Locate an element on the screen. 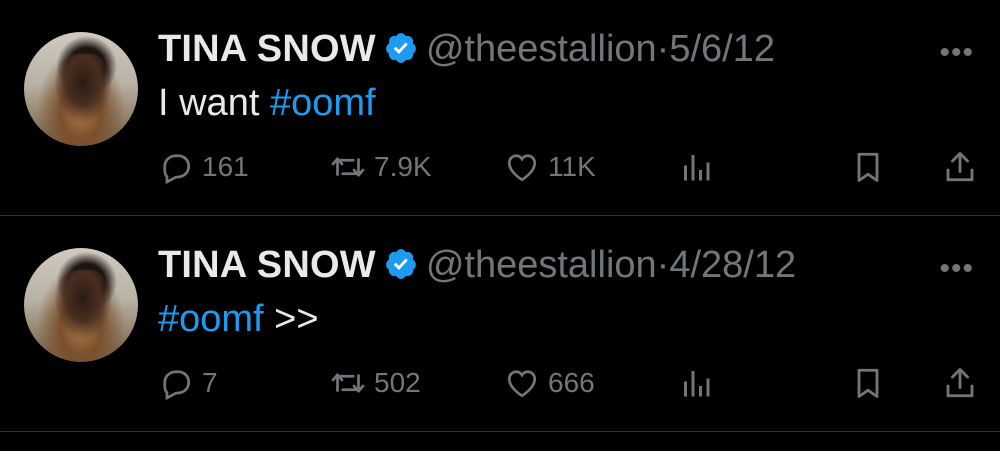  tweet-text-after: >> is located at coordinates (291, 319).